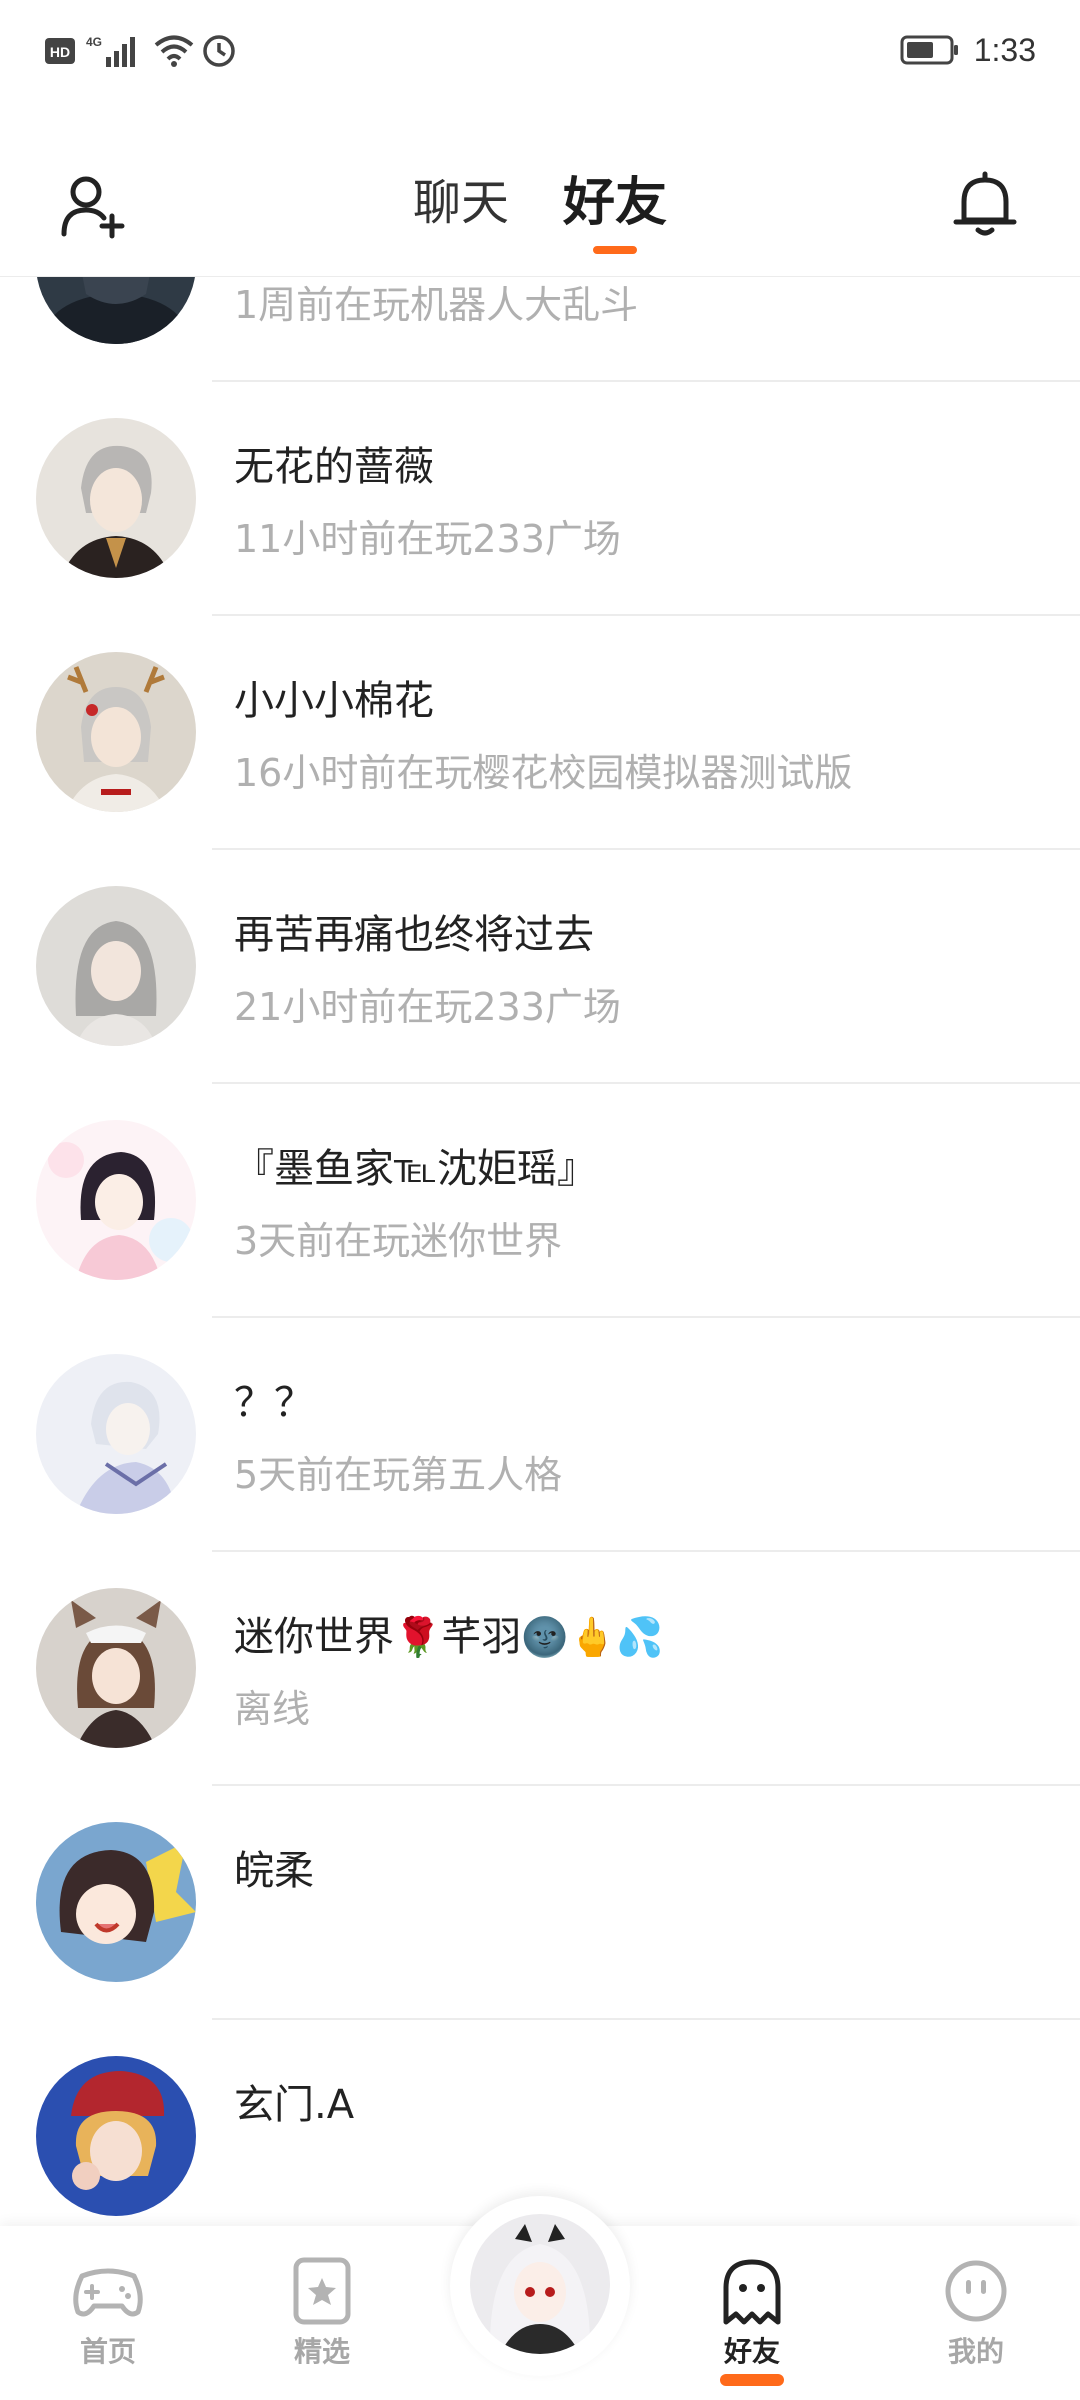 This screenshot has height=2400, width=1080. Describe the element at coordinates (94, 42) in the screenshot. I see `svg-text: 4G` at that location.